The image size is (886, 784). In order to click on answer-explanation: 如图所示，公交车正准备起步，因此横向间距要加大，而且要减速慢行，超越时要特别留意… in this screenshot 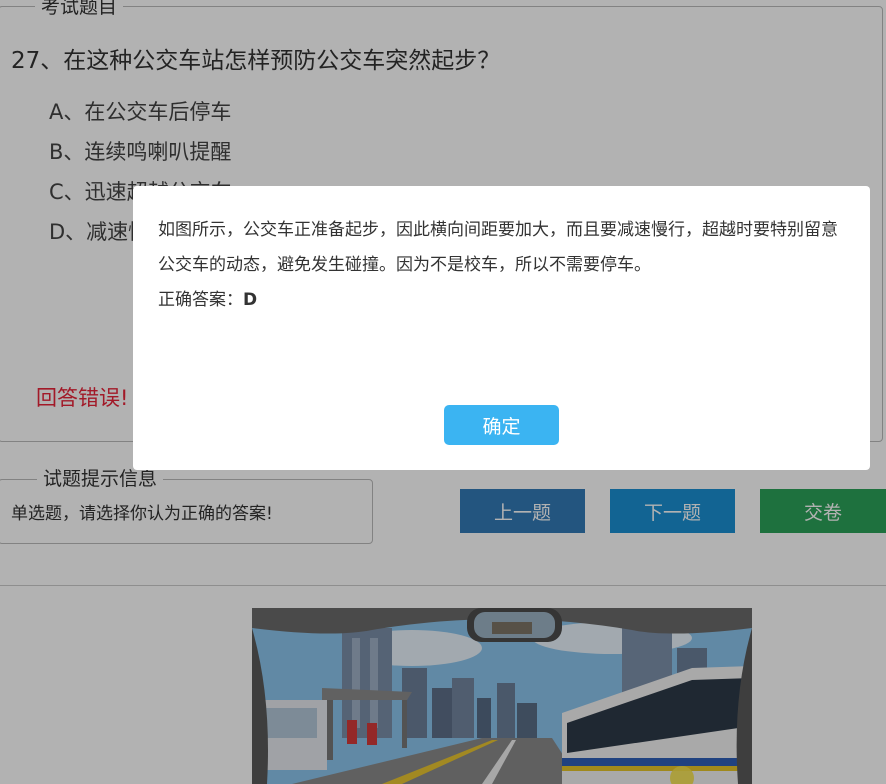, I will do `click(498, 247)`.